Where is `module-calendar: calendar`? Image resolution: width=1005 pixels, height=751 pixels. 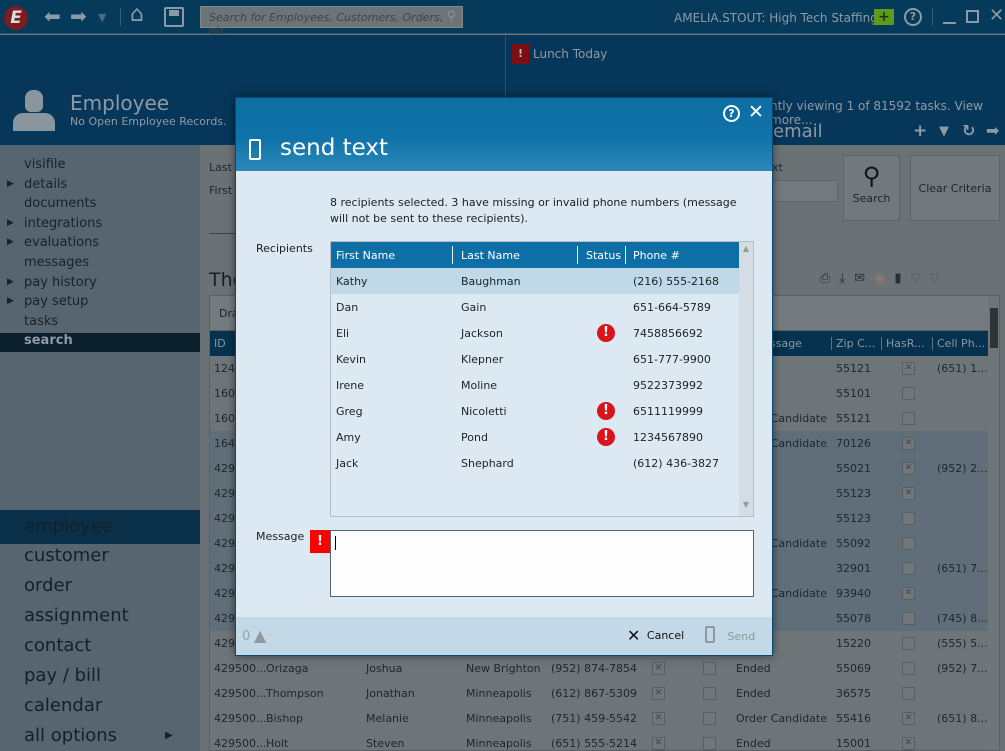
module-calendar: calendar is located at coordinates (63, 705).